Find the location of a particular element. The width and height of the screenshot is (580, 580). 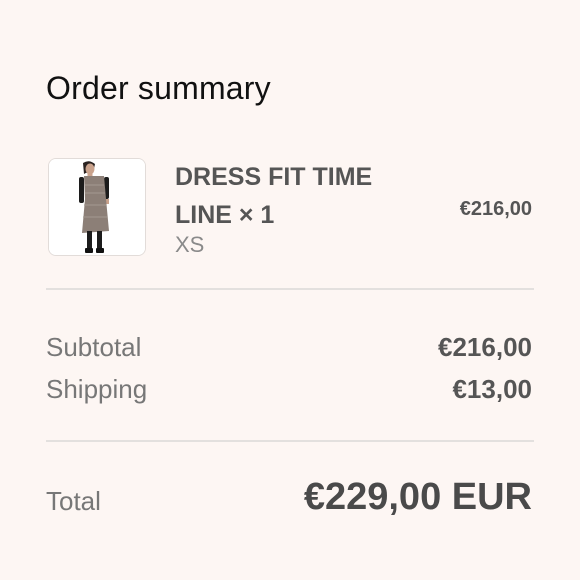

product-price: €216,00 is located at coordinates (495, 209).